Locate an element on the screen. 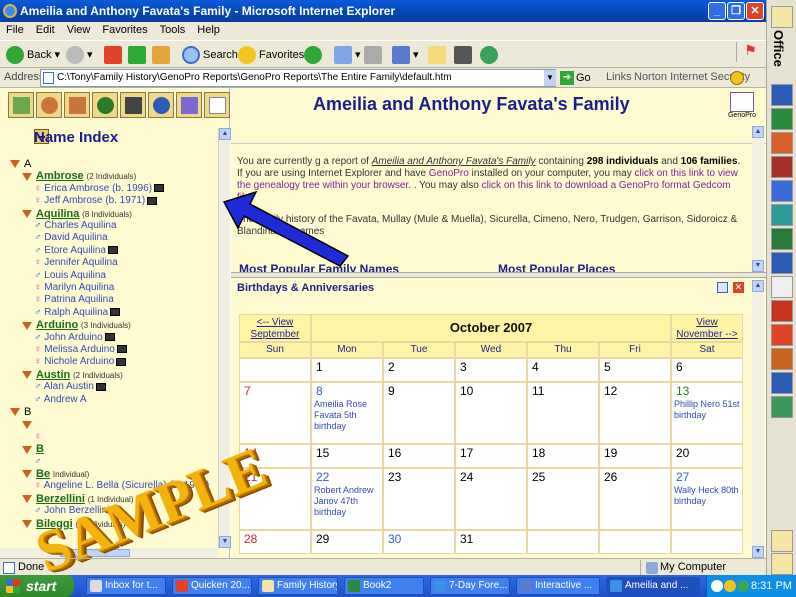 The height and width of the screenshot is (597, 796). powerpoint-icon is located at coordinates (782, 143).